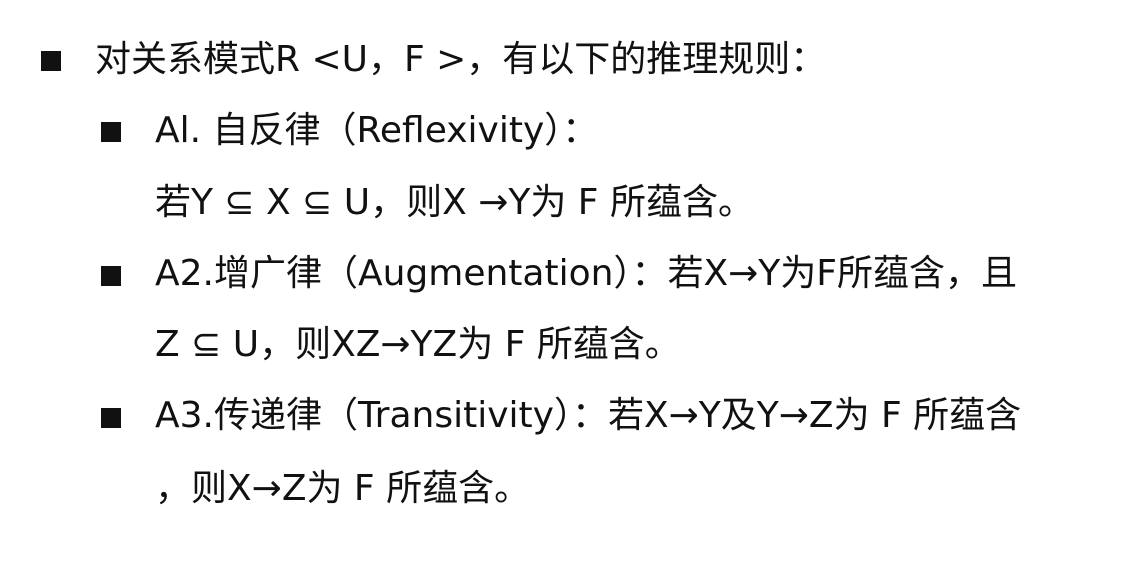  I want to click on rule-augmentation-title: A2.增广律（Augmentation）：若X→Y为F所蕴含，且, so click(586, 273).